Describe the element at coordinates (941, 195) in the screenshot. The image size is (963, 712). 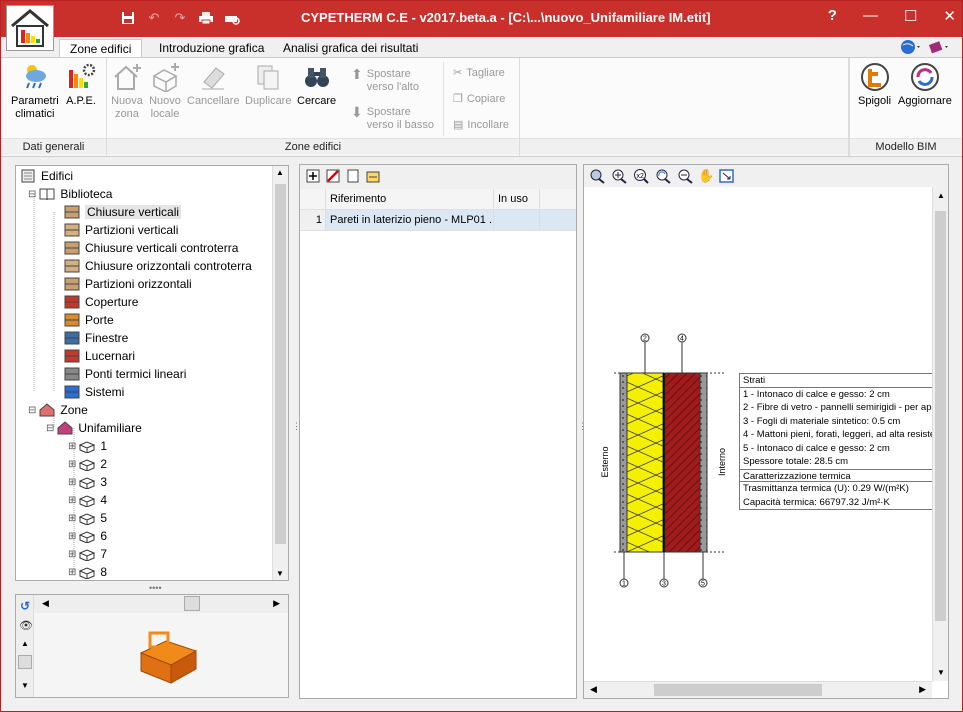
I see `drawing-scroll-up-icon: ▲` at that location.